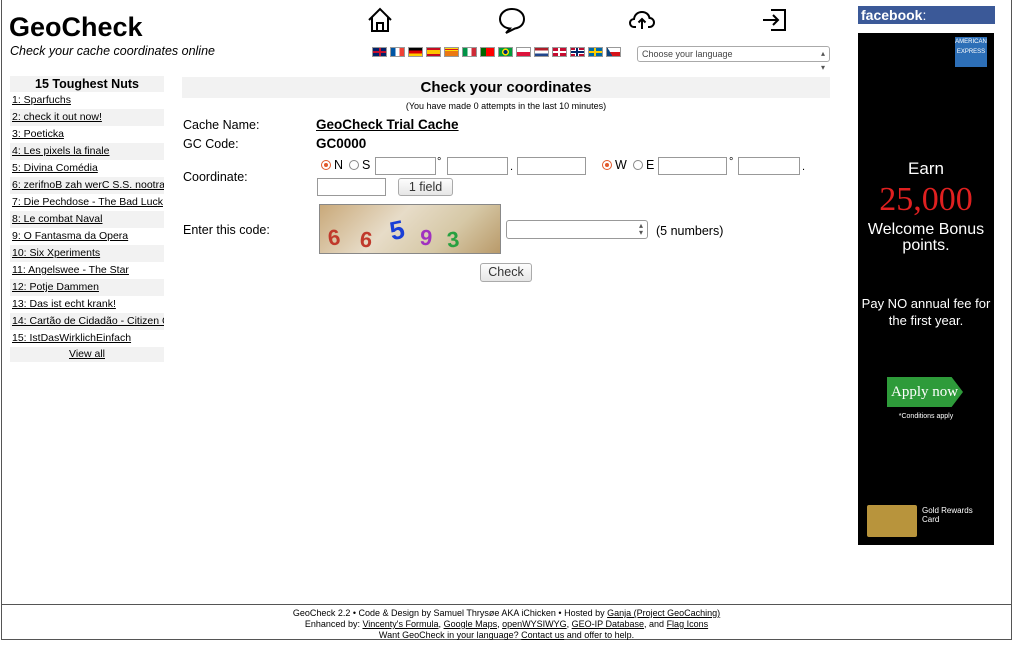 The width and height of the screenshot is (1024, 654). Describe the element at coordinates (690, 231) in the screenshot. I see `code-hint: (5 numbers)` at that location.